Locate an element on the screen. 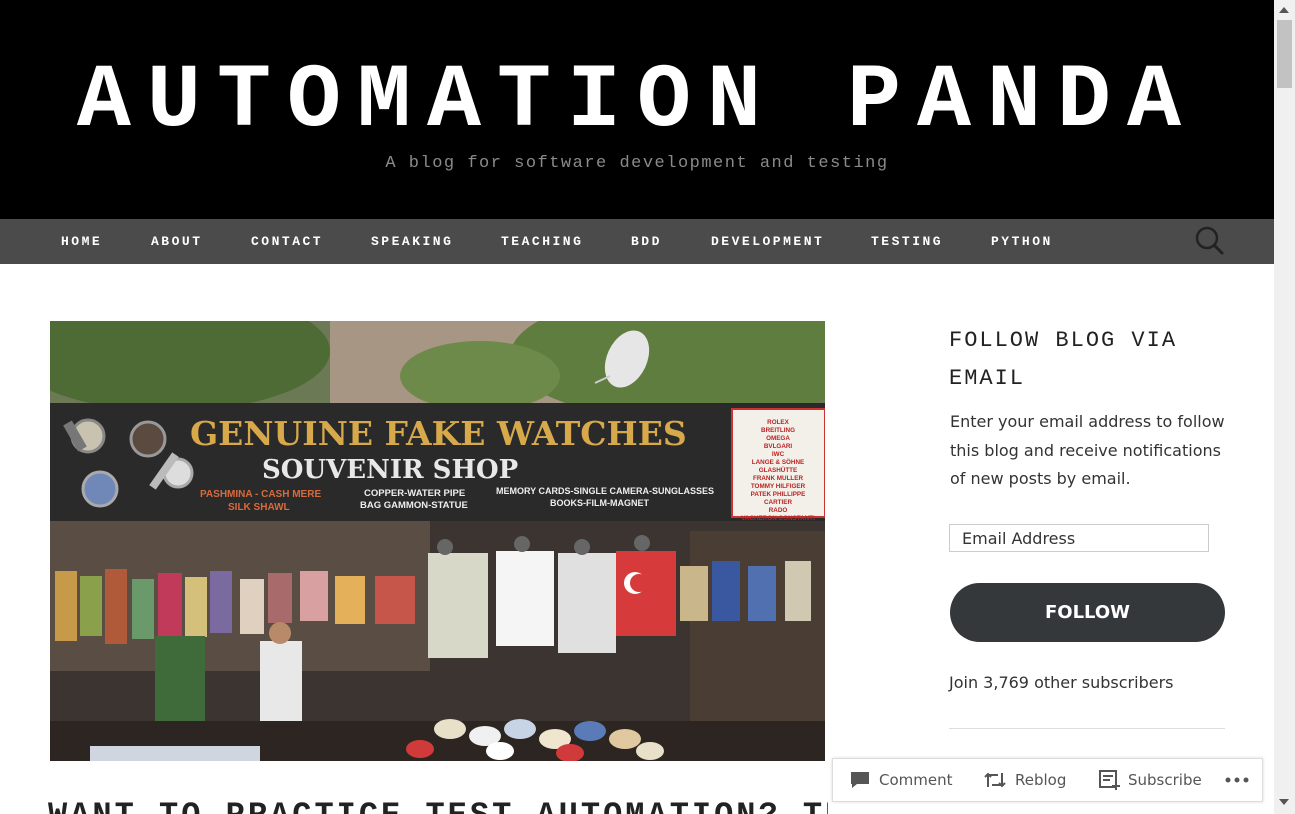  site-title: AUTOMATION PANDA is located at coordinates (637, 102).